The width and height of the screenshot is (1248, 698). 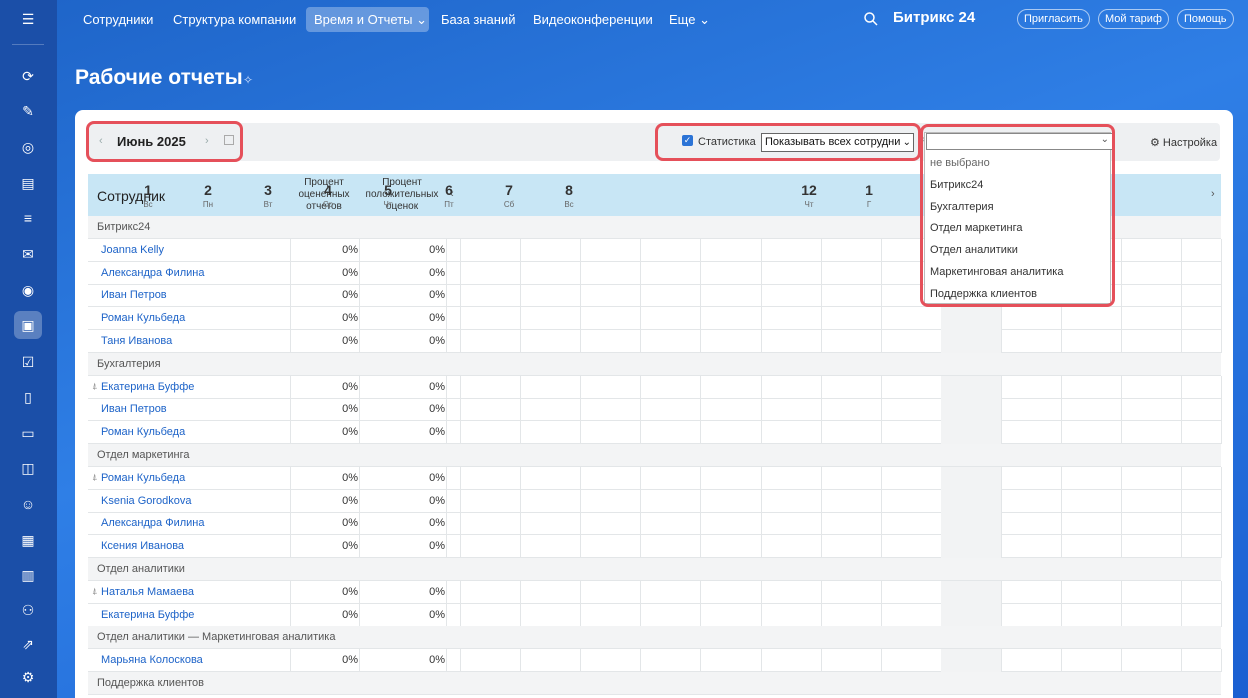 I want to click on settings-button: ⚙ Настройка, so click(x=1183, y=142).